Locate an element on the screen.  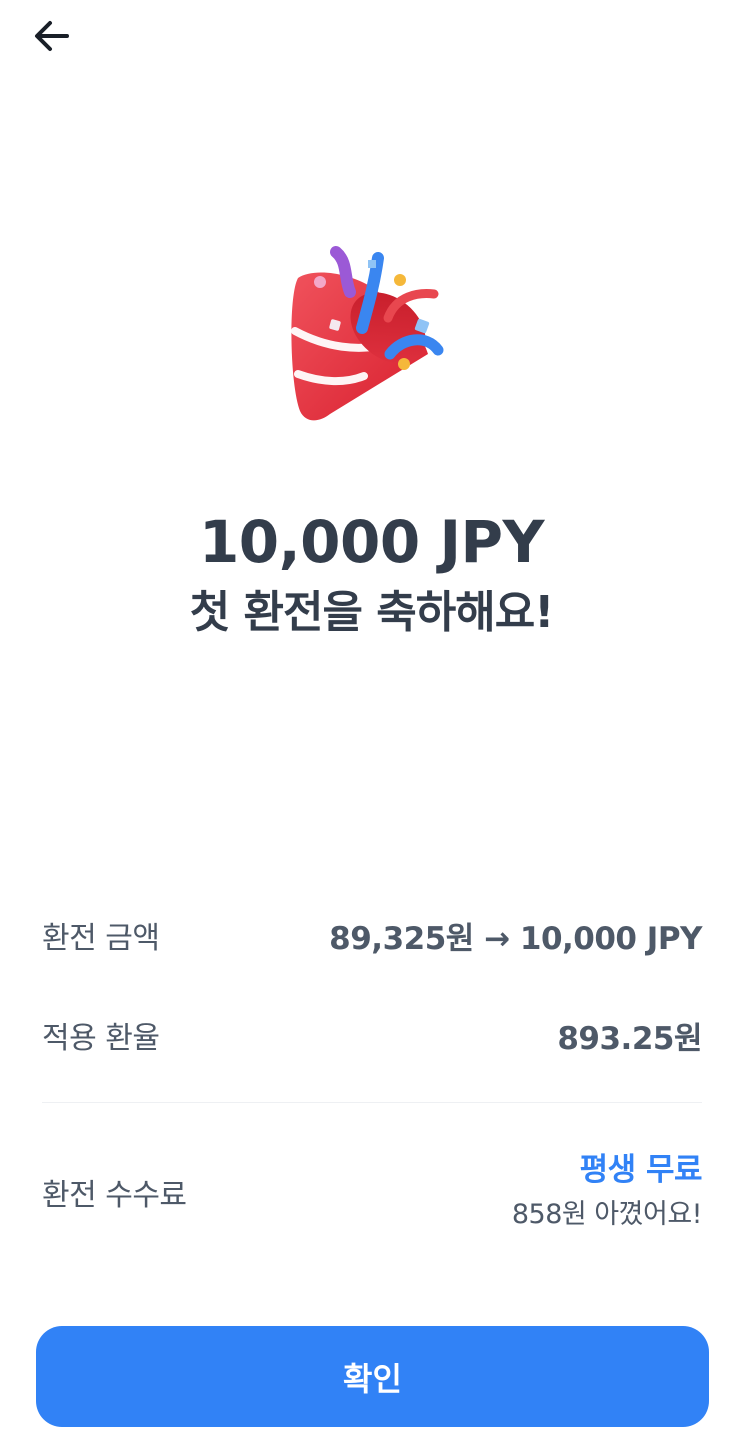
exchange-amount-label: 환전 금액 is located at coordinates (101, 938).